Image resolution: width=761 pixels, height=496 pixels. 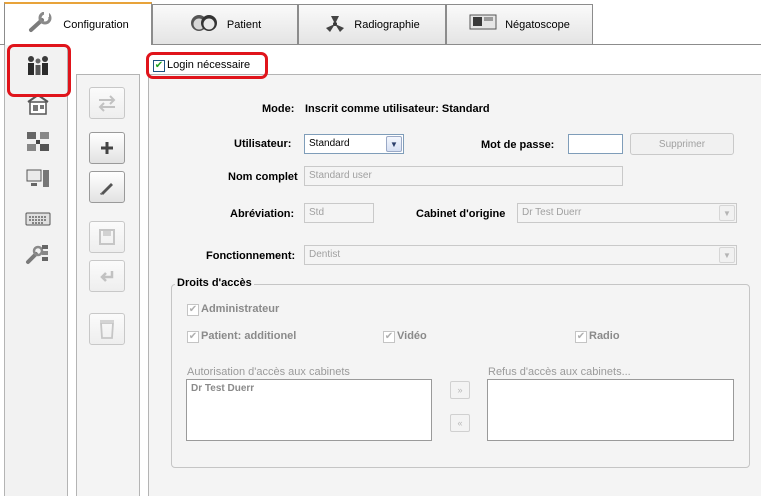 What do you see at coordinates (214, 283) in the screenshot?
I see `access-rights-title: Droits d'accès` at bounding box center [214, 283].